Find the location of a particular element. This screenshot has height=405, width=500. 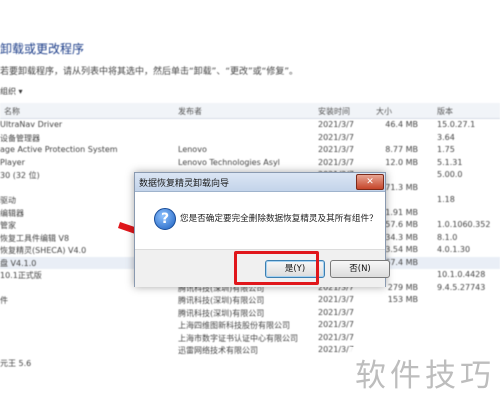

cell-name: 管家 is located at coordinates (8, 225).